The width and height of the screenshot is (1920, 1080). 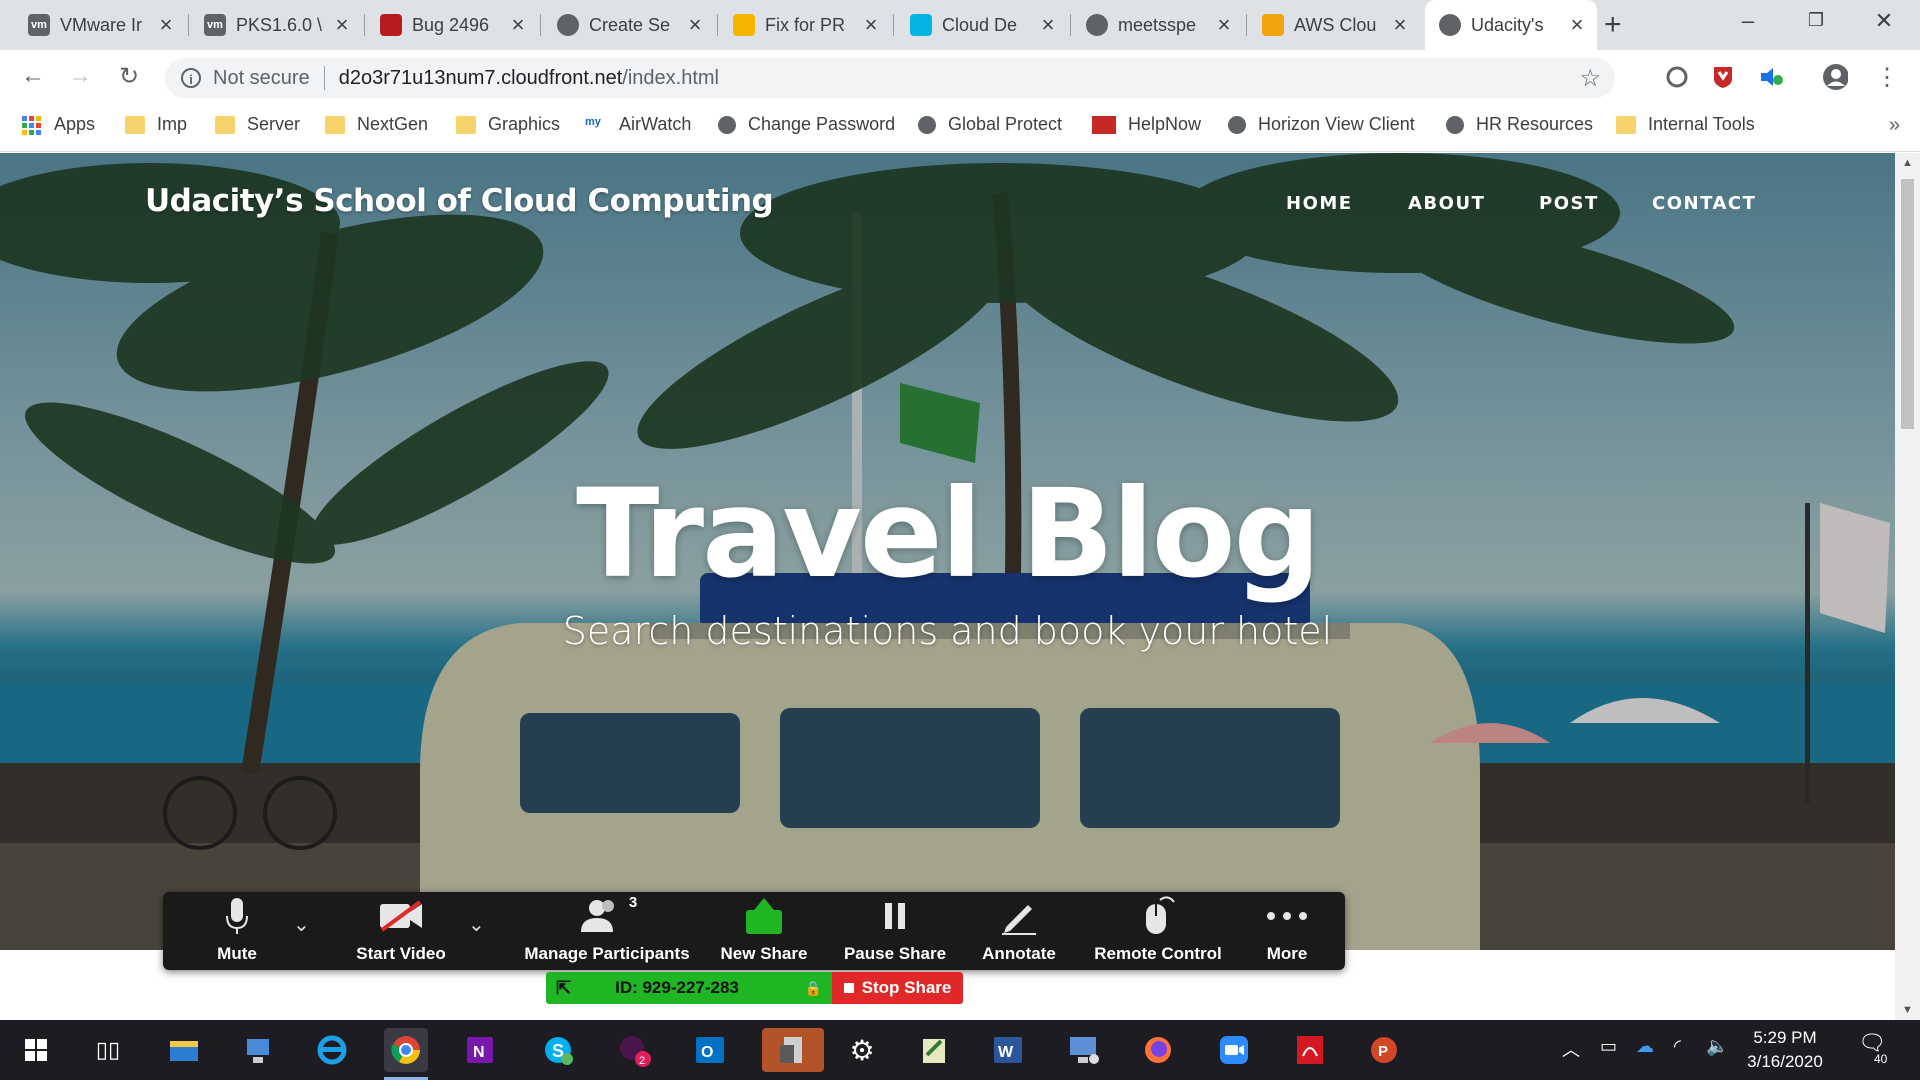 What do you see at coordinates (1816, 20) in the screenshot?
I see `restore-button: ❐` at bounding box center [1816, 20].